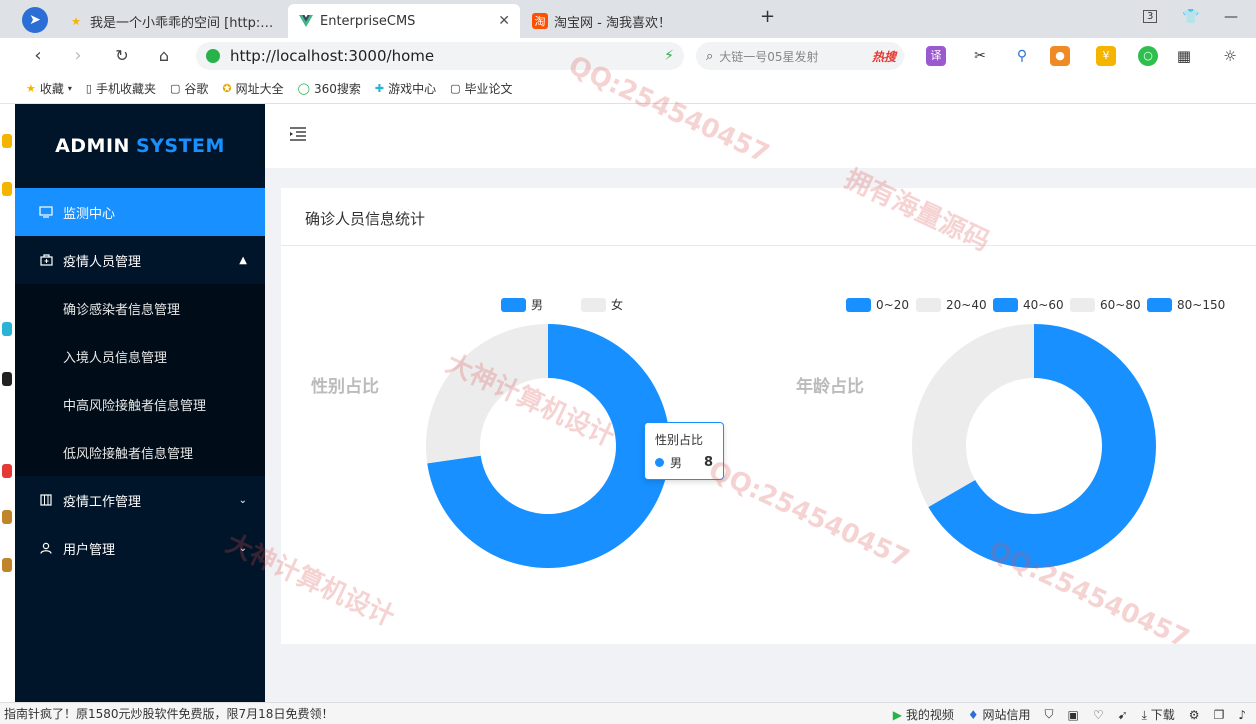 The height and width of the screenshot is (724, 1256). What do you see at coordinates (897, 715) in the screenshot?
I see `video-icon: ▶` at bounding box center [897, 715].